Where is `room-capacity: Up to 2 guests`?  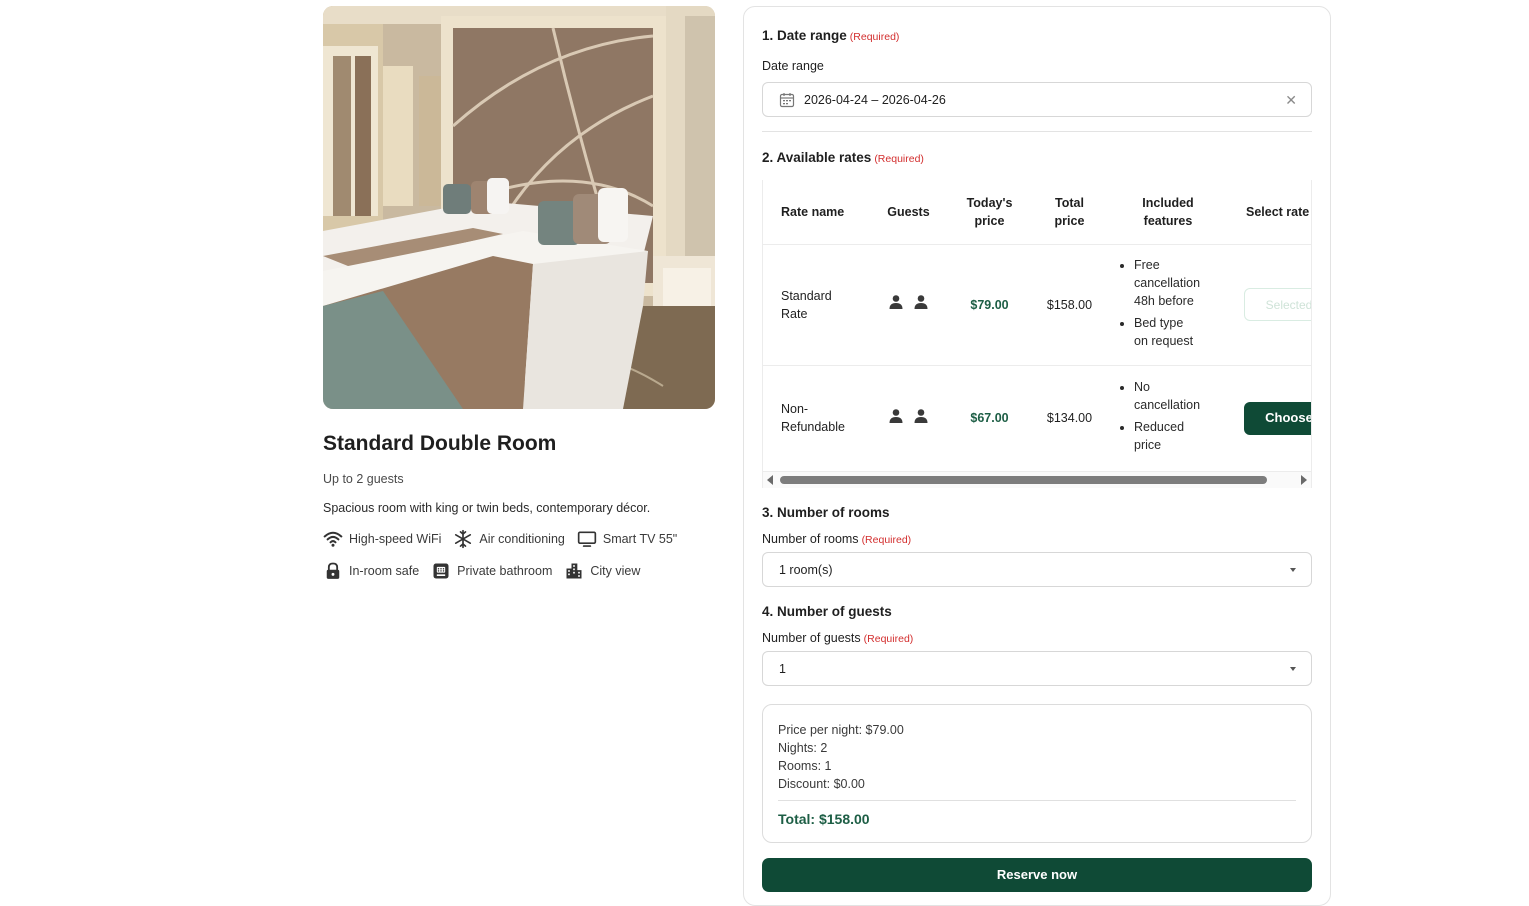 room-capacity: Up to 2 guests is located at coordinates (363, 479).